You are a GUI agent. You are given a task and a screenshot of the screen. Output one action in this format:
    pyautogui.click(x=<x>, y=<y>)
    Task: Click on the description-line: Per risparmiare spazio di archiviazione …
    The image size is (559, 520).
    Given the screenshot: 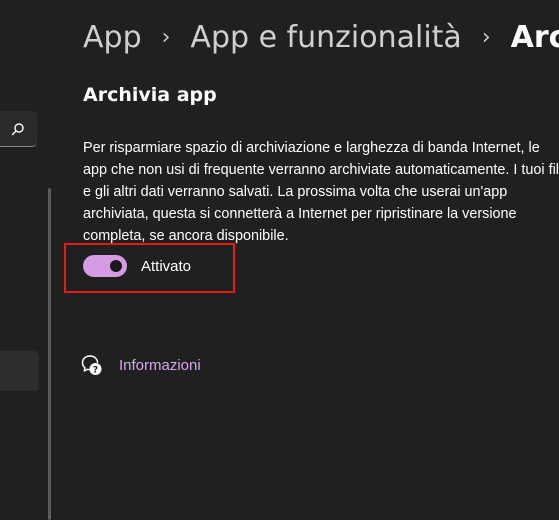 What is the action you would take?
    pyautogui.click(x=311, y=148)
    